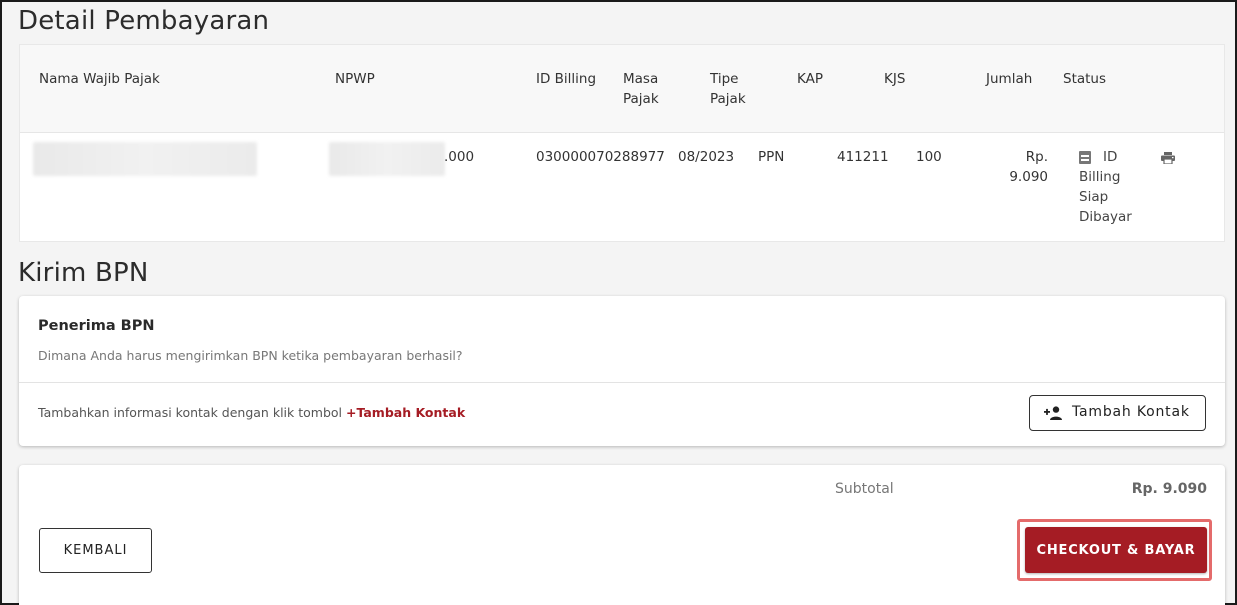 This screenshot has height=605, width=1237. Describe the element at coordinates (1024, 167) in the screenshot. I see `jumlah-value: Rp. 9.090` at that location.